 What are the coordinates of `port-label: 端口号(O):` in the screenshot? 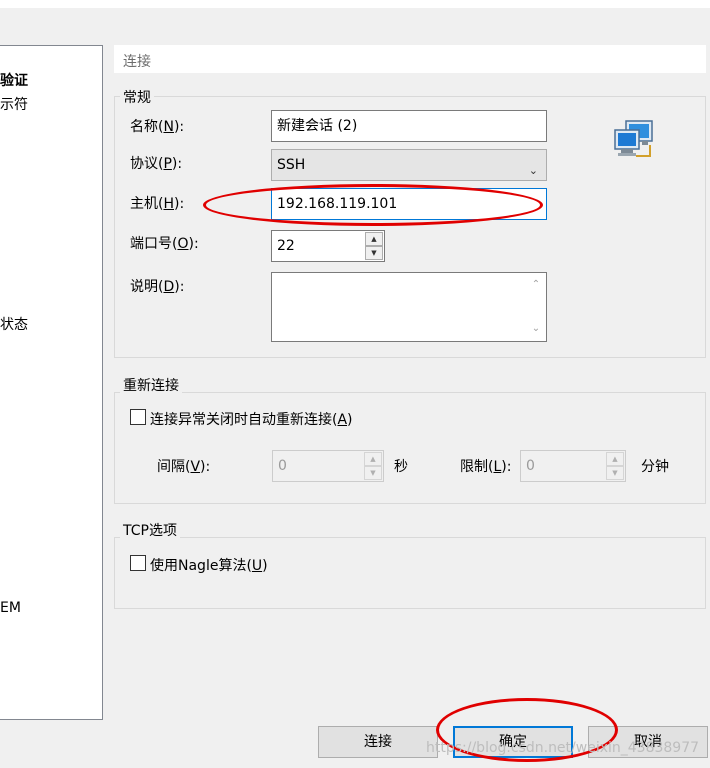 It's located at (164, 244).